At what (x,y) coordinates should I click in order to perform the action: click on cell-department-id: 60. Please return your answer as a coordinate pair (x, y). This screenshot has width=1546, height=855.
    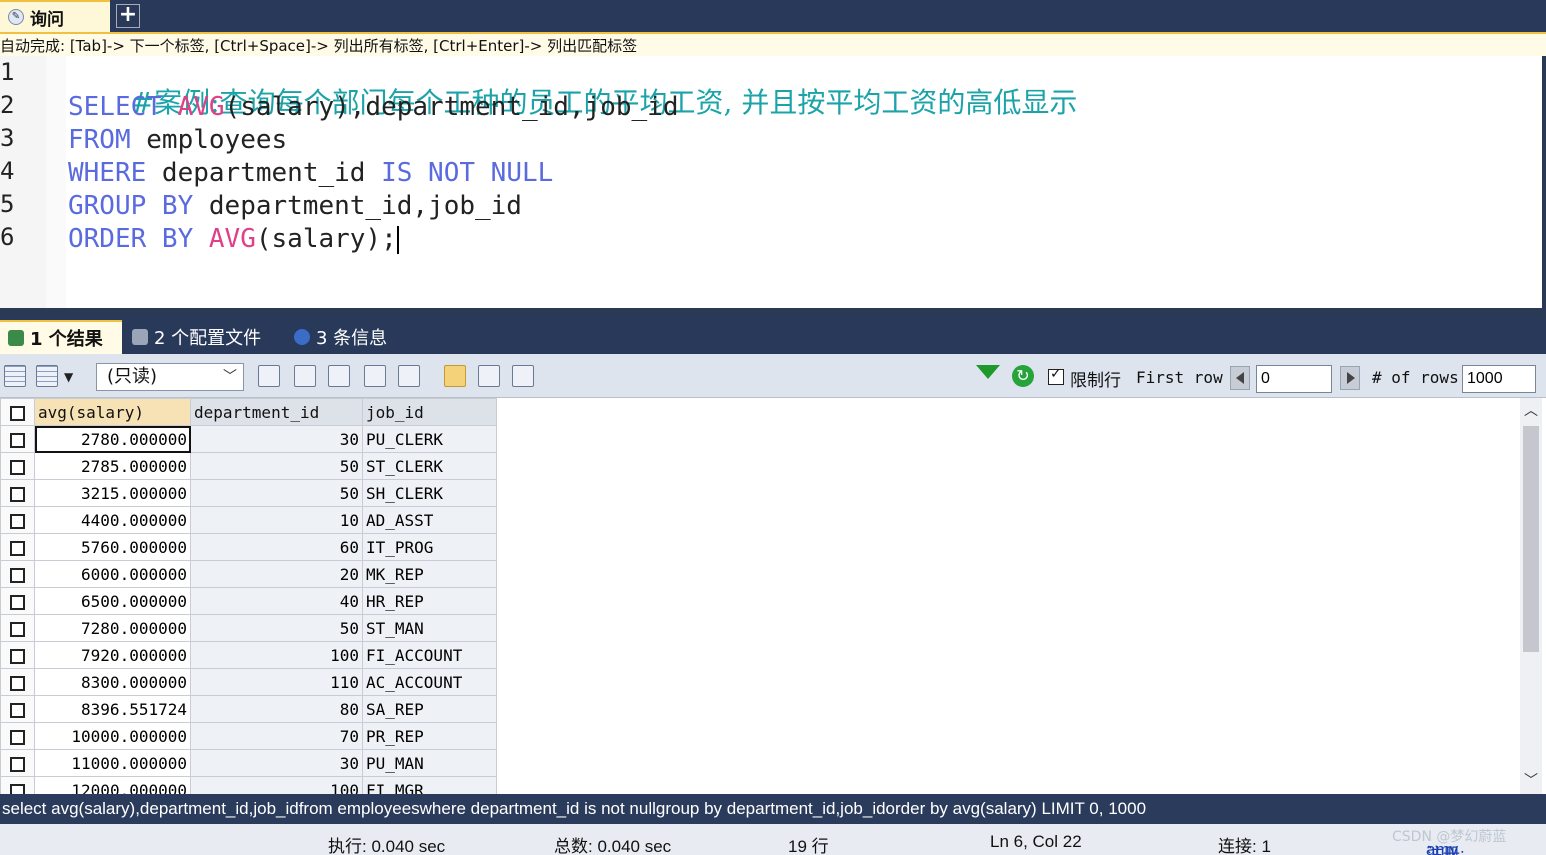
    Looking at the image, I should click on (276, 547).